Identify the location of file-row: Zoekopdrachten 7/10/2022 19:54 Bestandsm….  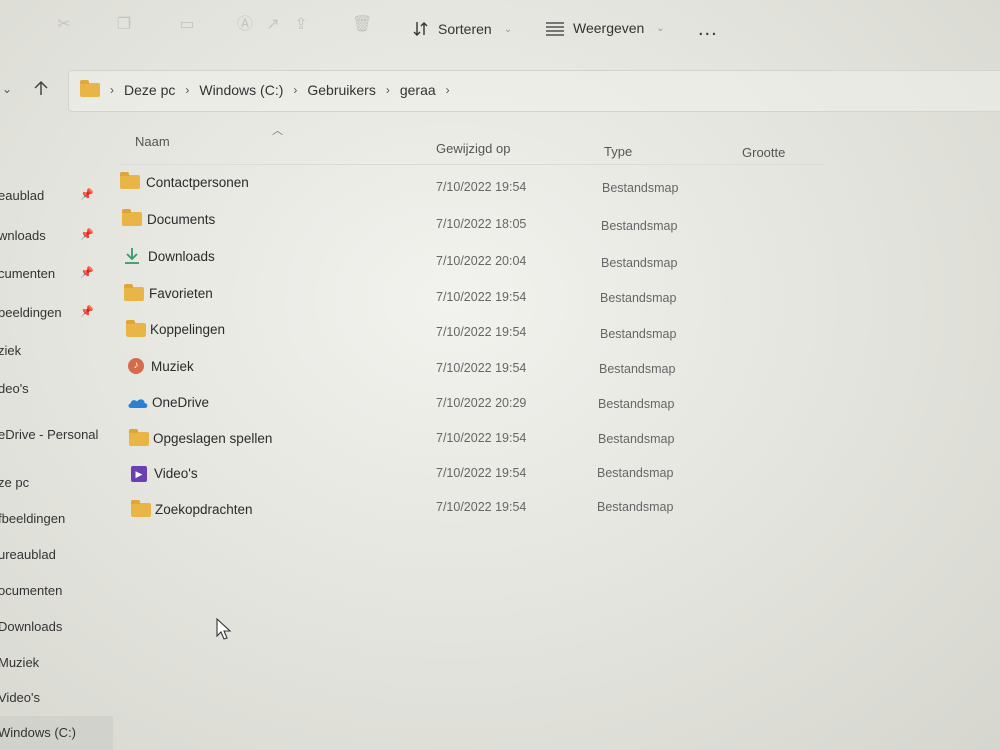
(468, 514).